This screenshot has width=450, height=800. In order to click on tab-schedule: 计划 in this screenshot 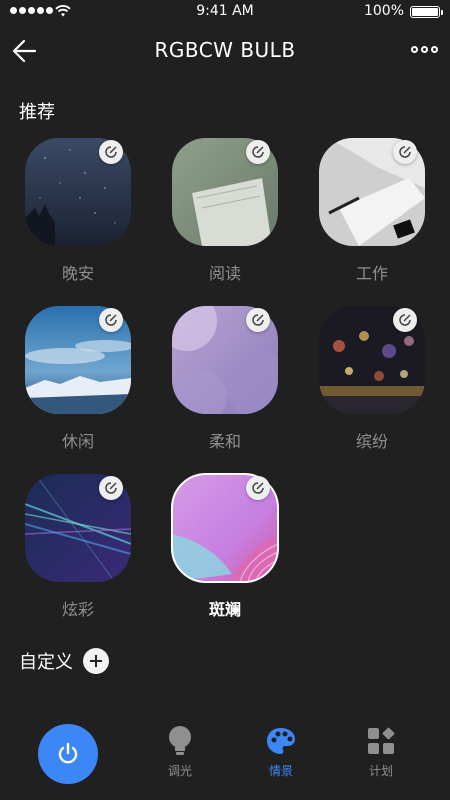, I will do `click(381, 751)`.